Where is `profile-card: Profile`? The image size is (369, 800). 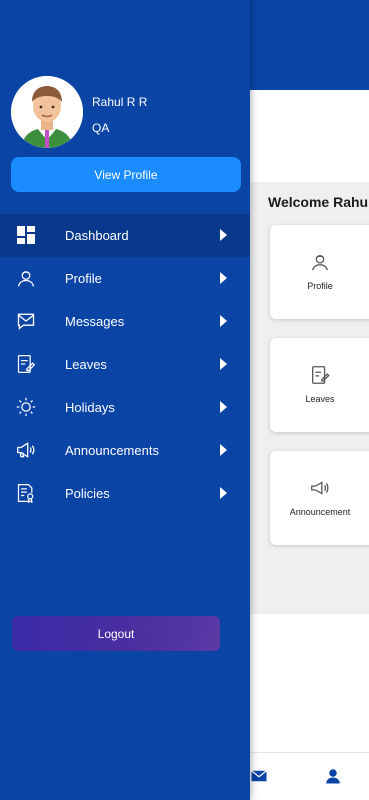 profile-card: Profile is located at coordinates (319, 272).